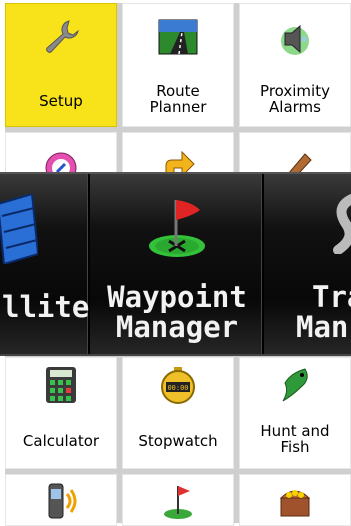 This screenshot has width=351, height=526. Describe the element at coordinates (178, 65) in the screenshot. I see `menu-item-route-planner: Route Planner` at that location.